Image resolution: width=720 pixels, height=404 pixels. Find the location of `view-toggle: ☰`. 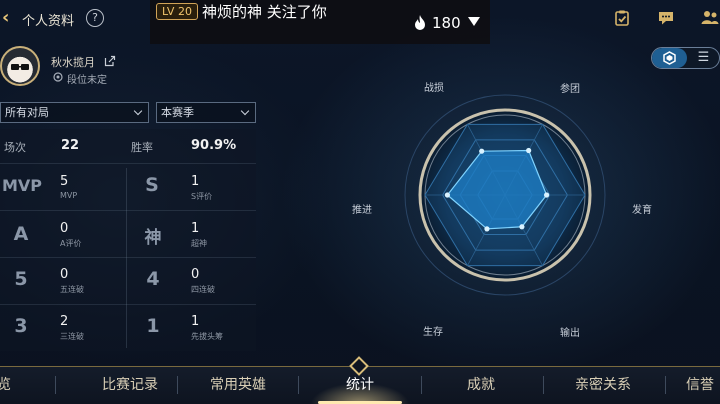

view-toggle: ☰ is located at coordinates (685, 58).